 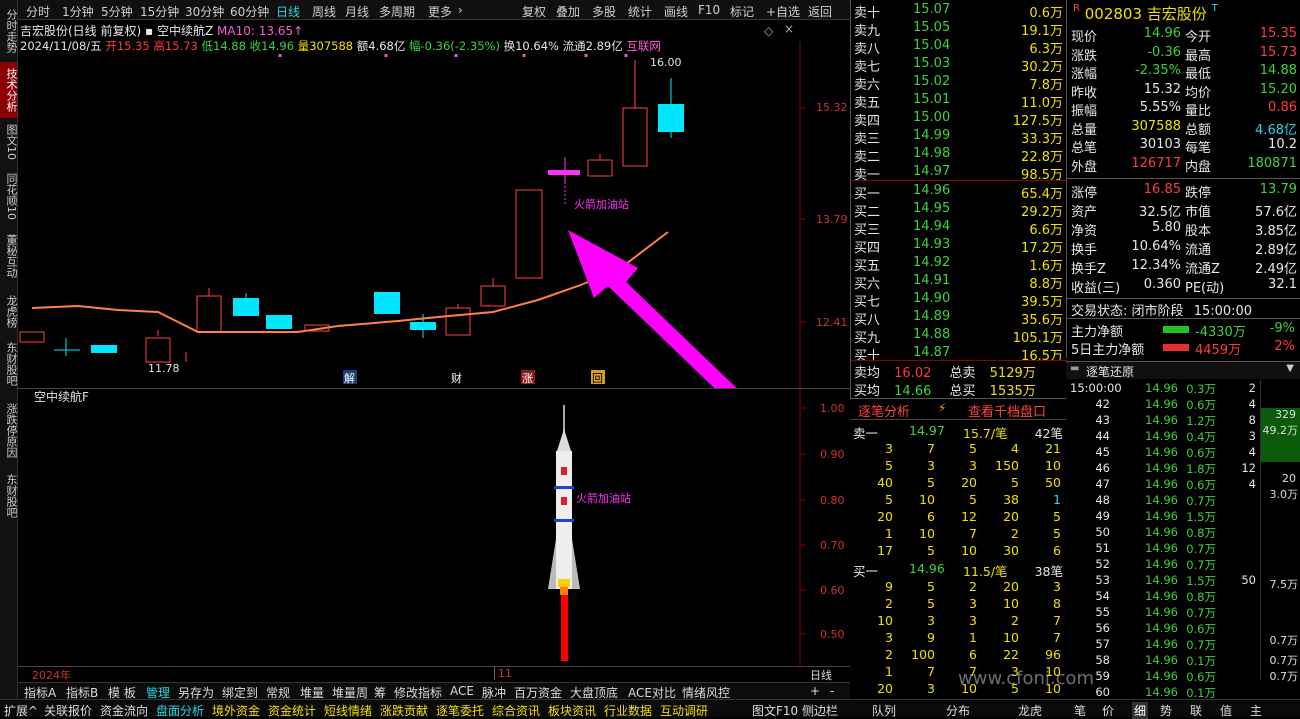 I want to click on status-item: 互动调研, so click(x=684, y=710).